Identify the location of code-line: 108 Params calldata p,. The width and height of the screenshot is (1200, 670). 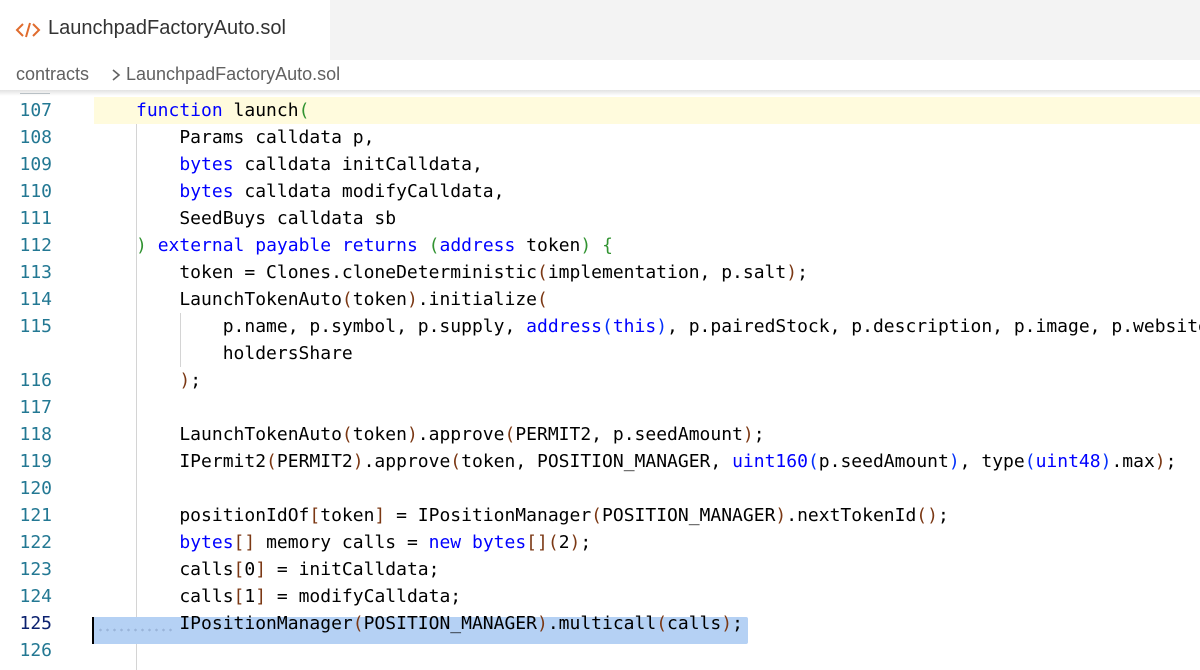
(600, 137).